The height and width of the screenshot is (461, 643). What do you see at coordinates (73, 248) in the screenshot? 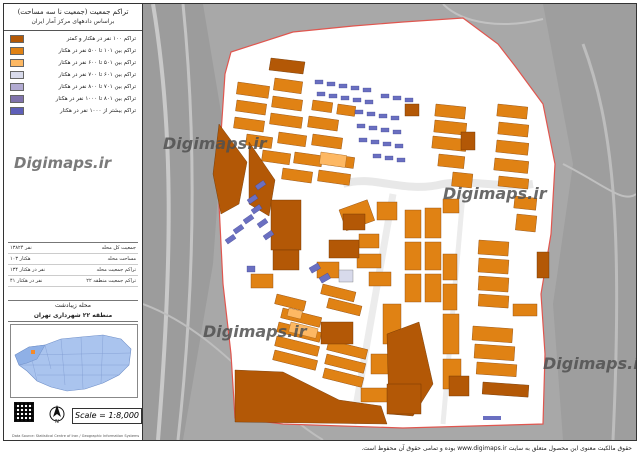
I see `stats-row: ۱۳۸۲۴ نفر جمعیت کل محله` at bounding box center [73, 248].